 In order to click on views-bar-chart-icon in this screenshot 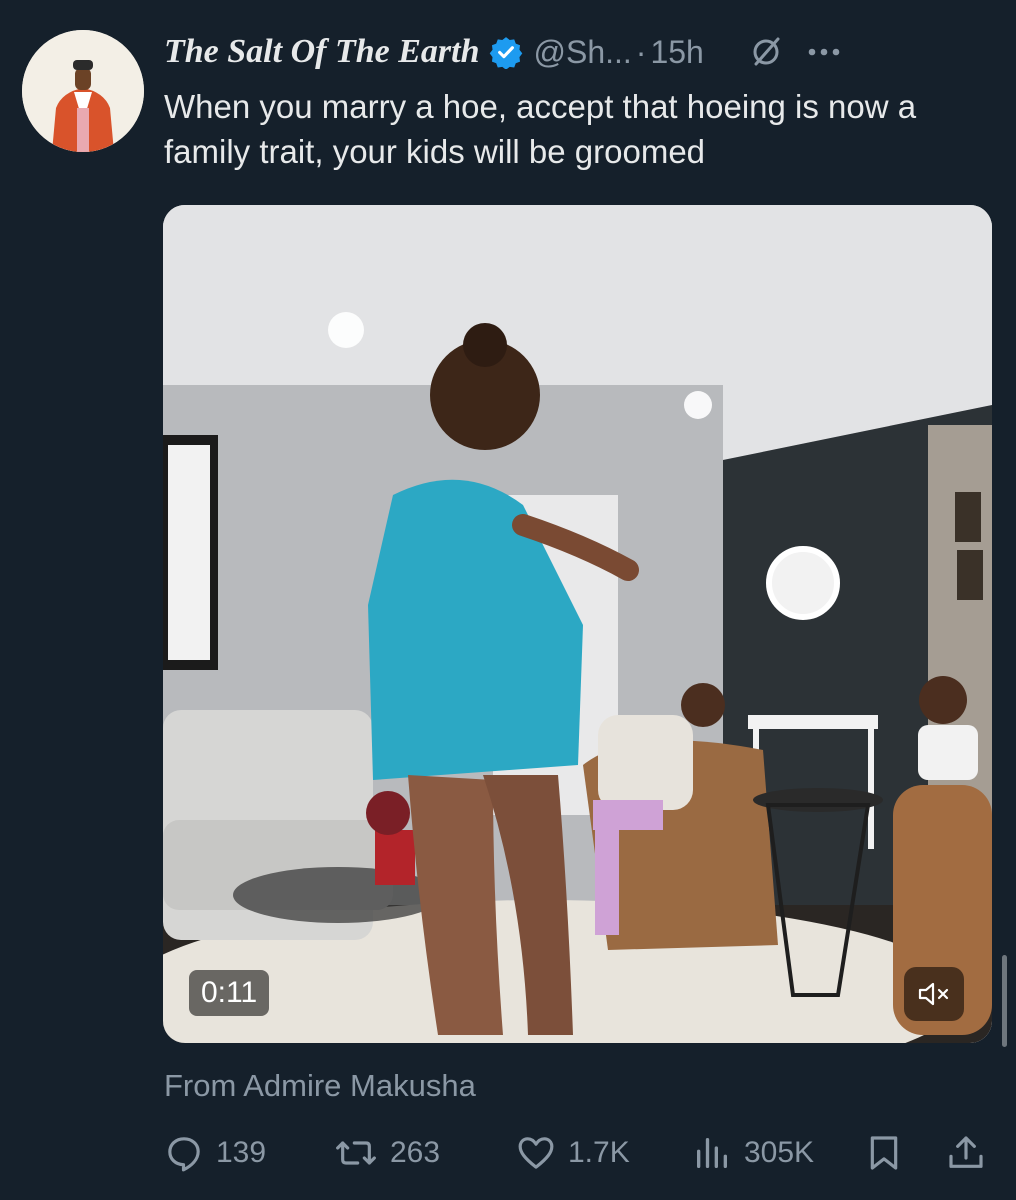, I will do `click(712, 1153)`.